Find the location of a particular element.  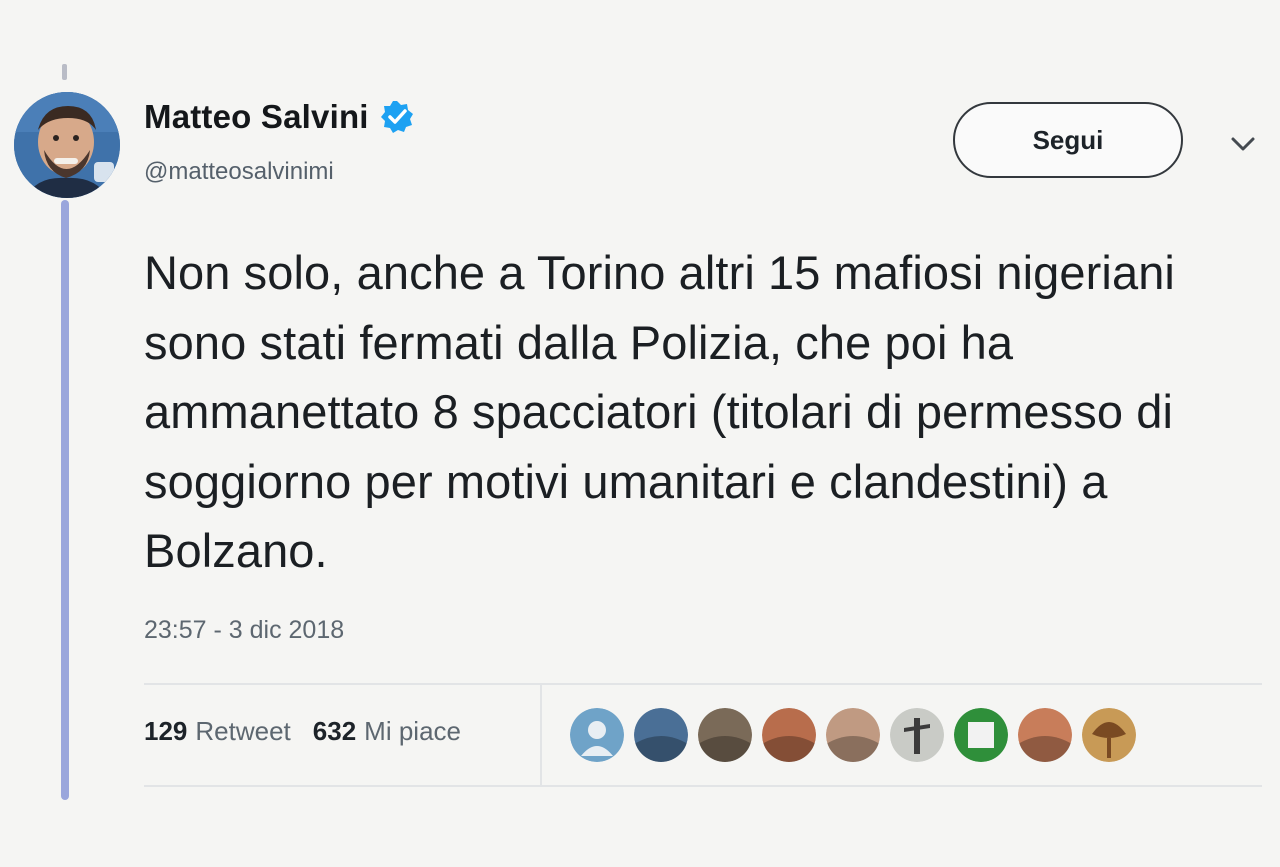

liker-avatars is located at coordinates (858, 735).